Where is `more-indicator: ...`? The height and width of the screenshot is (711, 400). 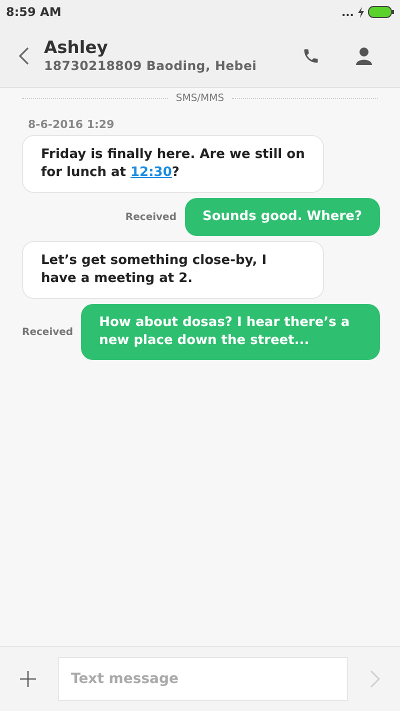 more-indicator: ... is located at coordinates (347, 12).